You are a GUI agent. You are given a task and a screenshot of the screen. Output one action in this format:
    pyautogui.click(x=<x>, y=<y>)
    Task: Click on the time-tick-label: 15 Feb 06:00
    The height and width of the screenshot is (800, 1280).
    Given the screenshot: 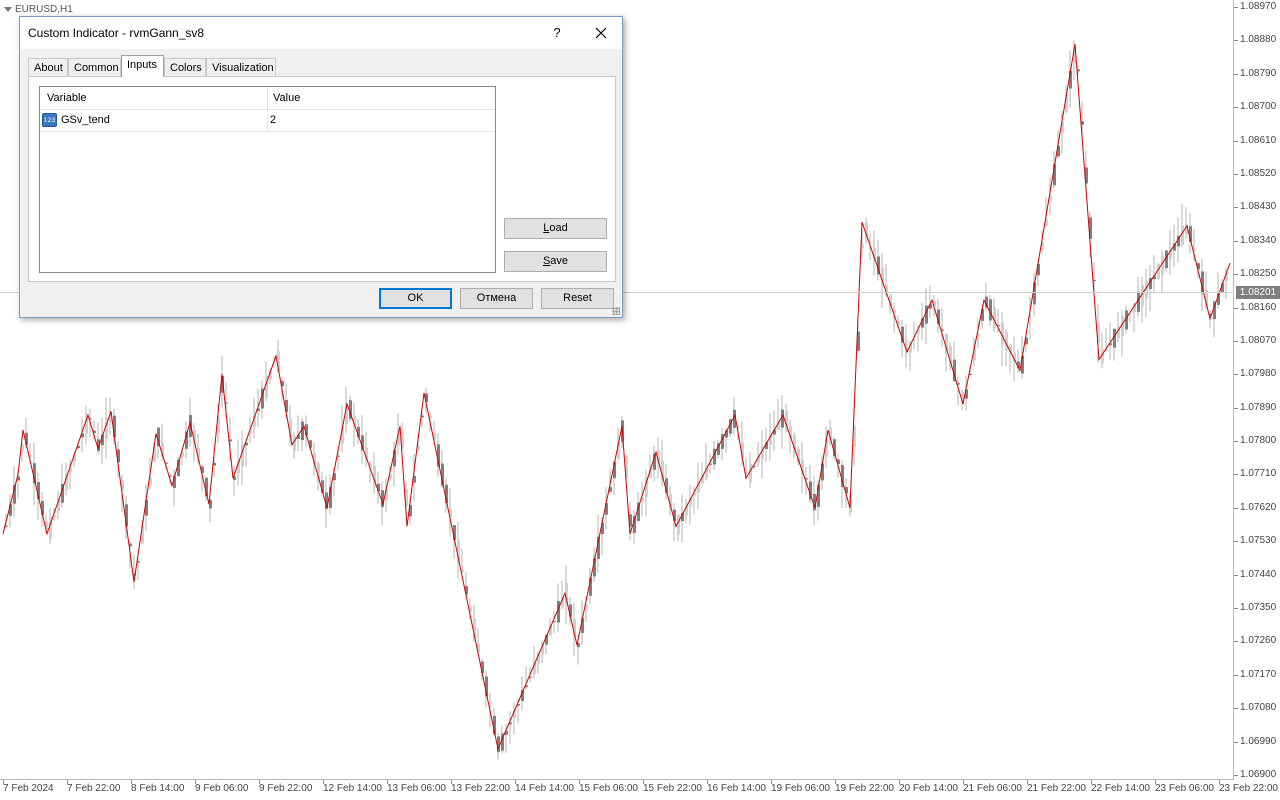 What is the action you would take?
    pyautogui.click(x=608, y=788)
    